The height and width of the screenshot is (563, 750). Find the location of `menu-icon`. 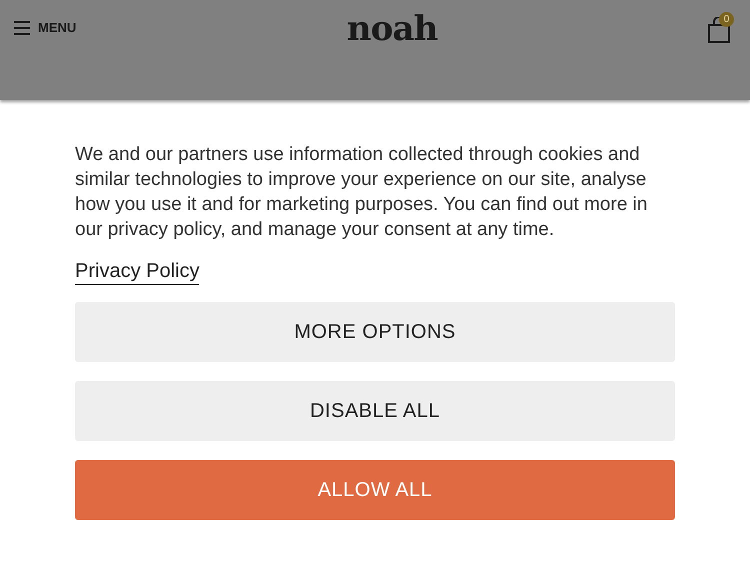

menu-icon is located at coordinates (22, 28).